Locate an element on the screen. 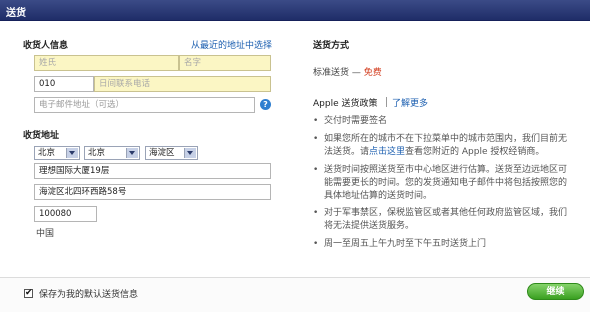 The height and width of the screenshot is (312, 590). dialog-header: 送货 is located at coordinates (295, 10).